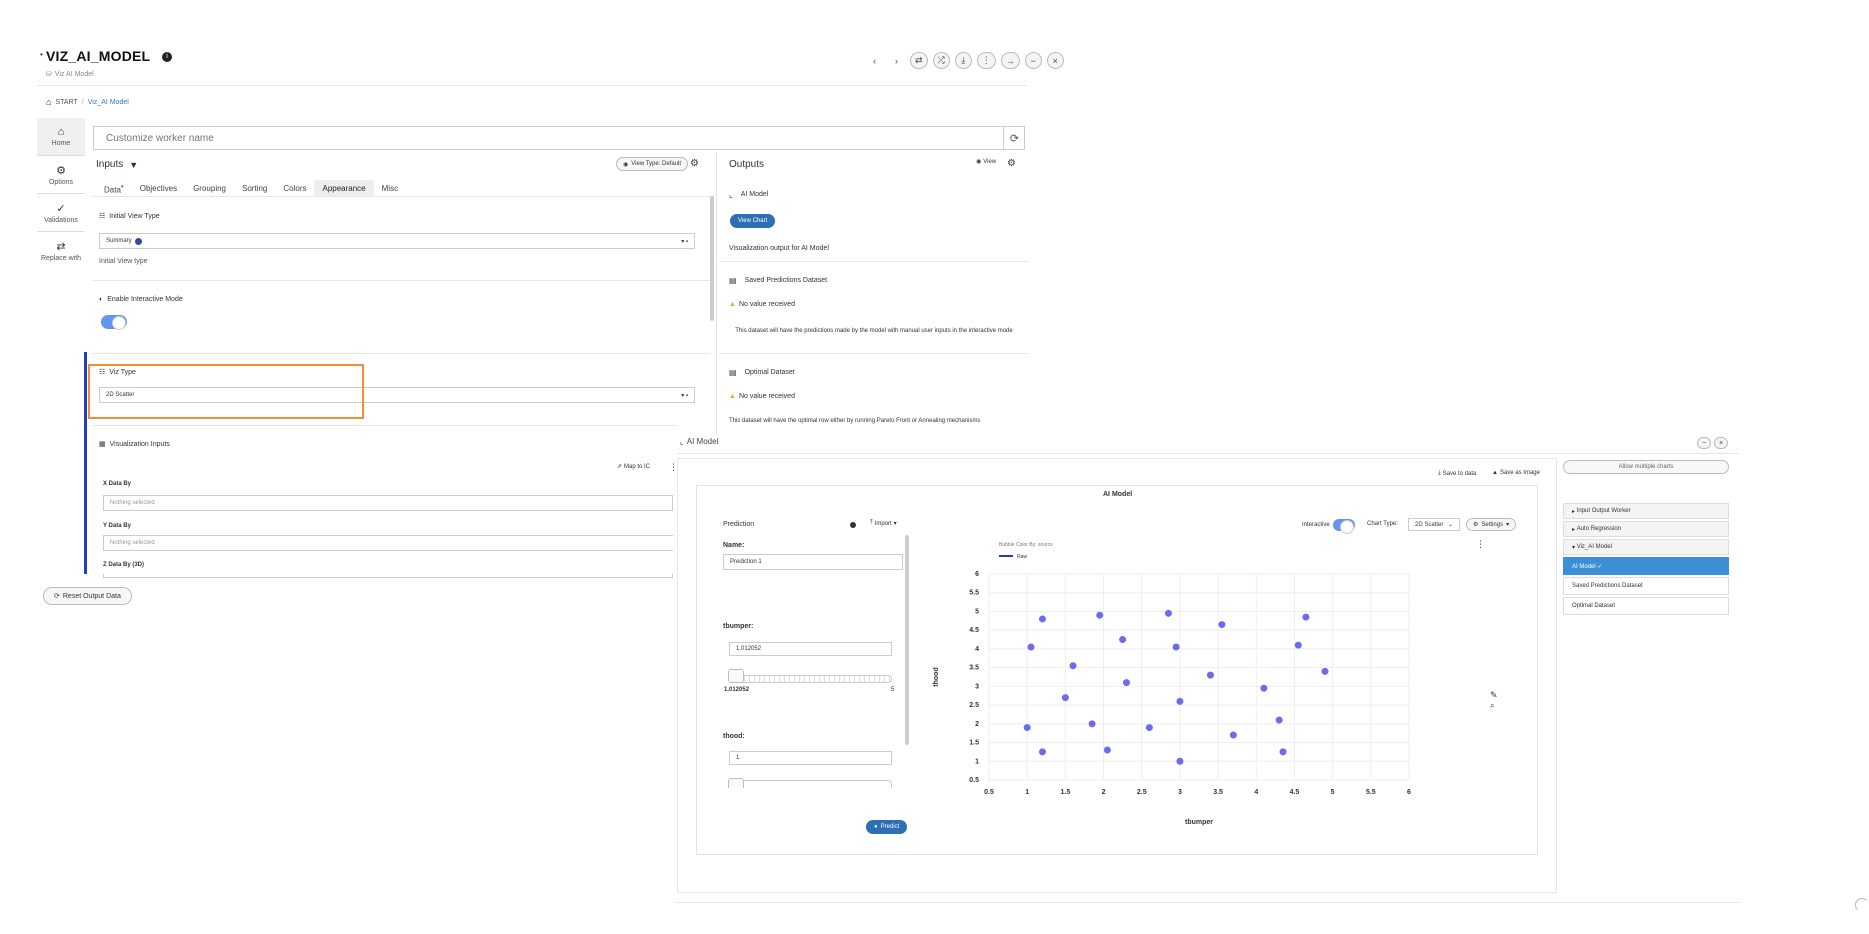 The image size is (1869, 934). Describe the element at coordinates (1646, 586) in the screenshot. I see `tree-item-saved-predictions: Saved Predictions Dataset` at that location.